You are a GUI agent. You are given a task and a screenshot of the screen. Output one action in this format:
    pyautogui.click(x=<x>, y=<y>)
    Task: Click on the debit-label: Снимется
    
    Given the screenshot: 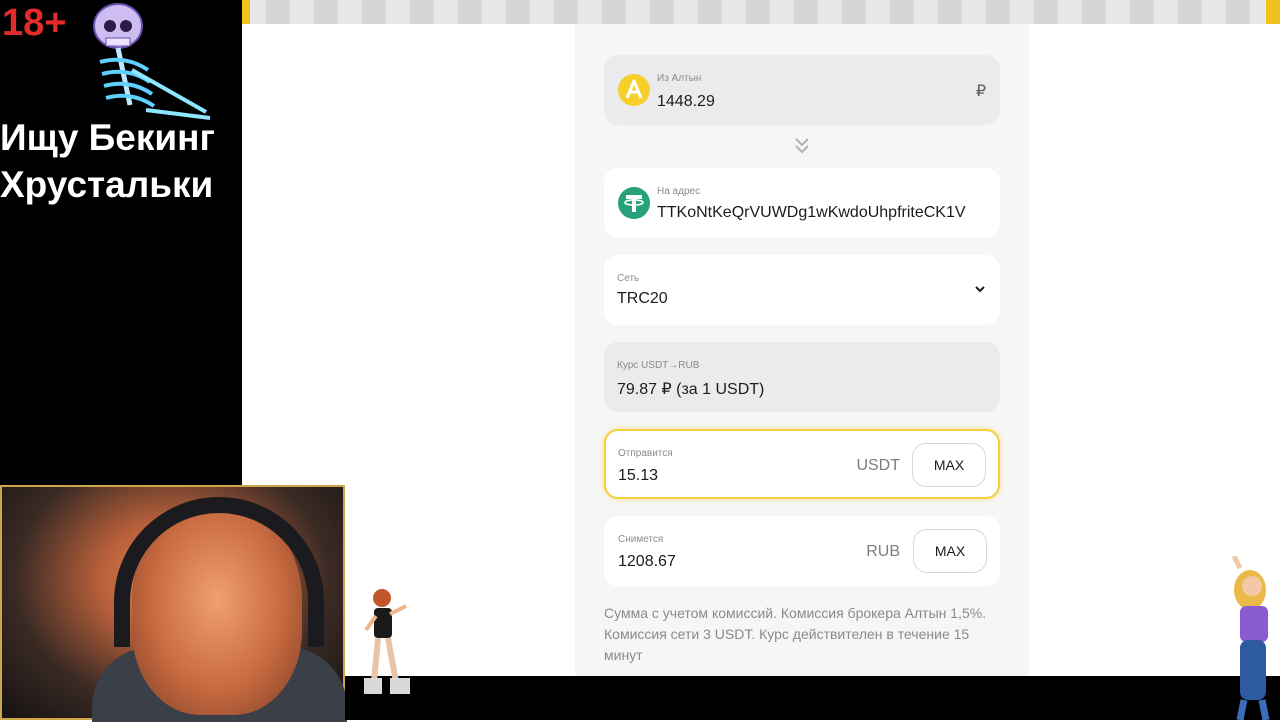 What is the action you would take?
    pyautogui.click(x=641, y=539)
    